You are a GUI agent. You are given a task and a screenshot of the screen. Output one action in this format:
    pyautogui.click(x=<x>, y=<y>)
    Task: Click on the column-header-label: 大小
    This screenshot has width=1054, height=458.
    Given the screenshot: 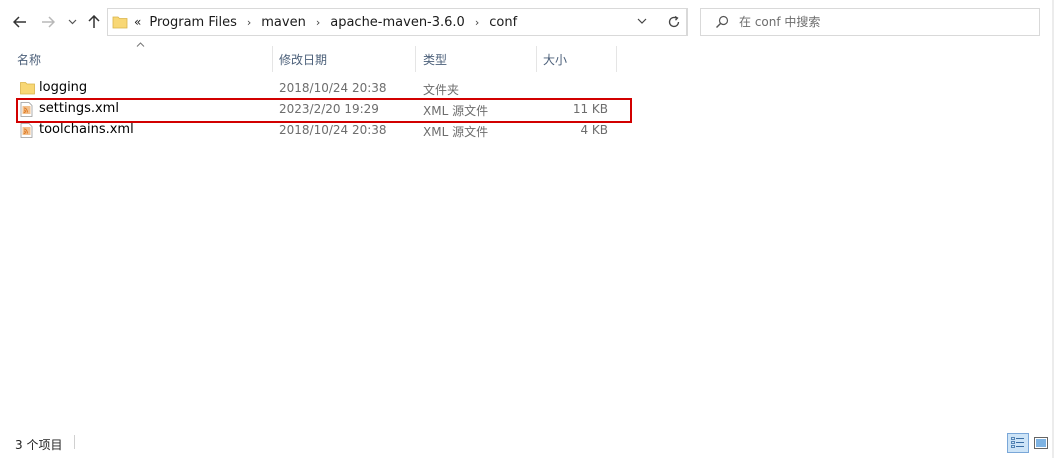 What is the action you would take?
    pyautogui.click(x=555, y=59)
    